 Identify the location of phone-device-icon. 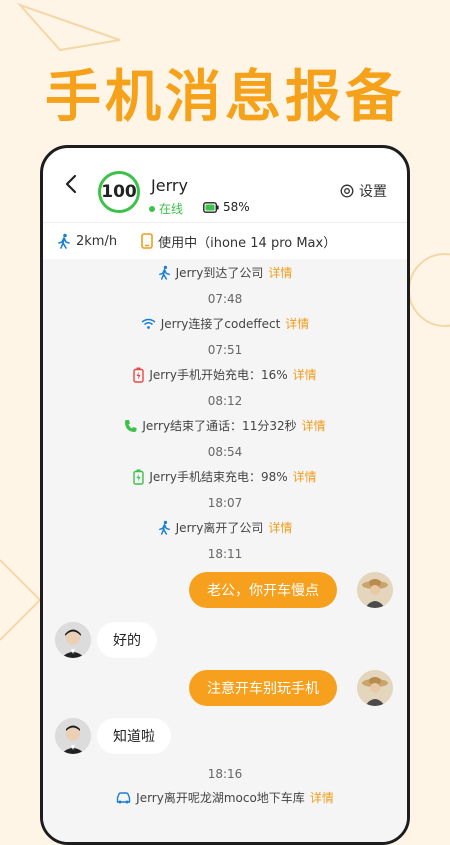
(147, 241).